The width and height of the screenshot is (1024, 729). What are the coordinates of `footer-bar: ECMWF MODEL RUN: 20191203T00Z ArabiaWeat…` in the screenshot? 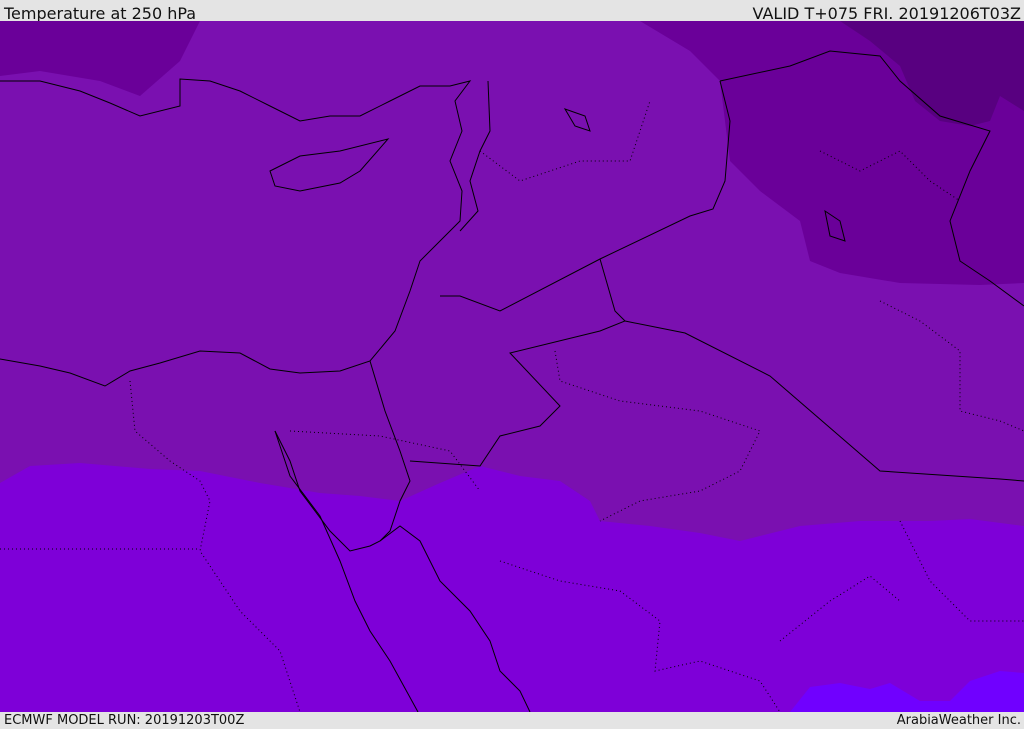 It's located at (512, 720).